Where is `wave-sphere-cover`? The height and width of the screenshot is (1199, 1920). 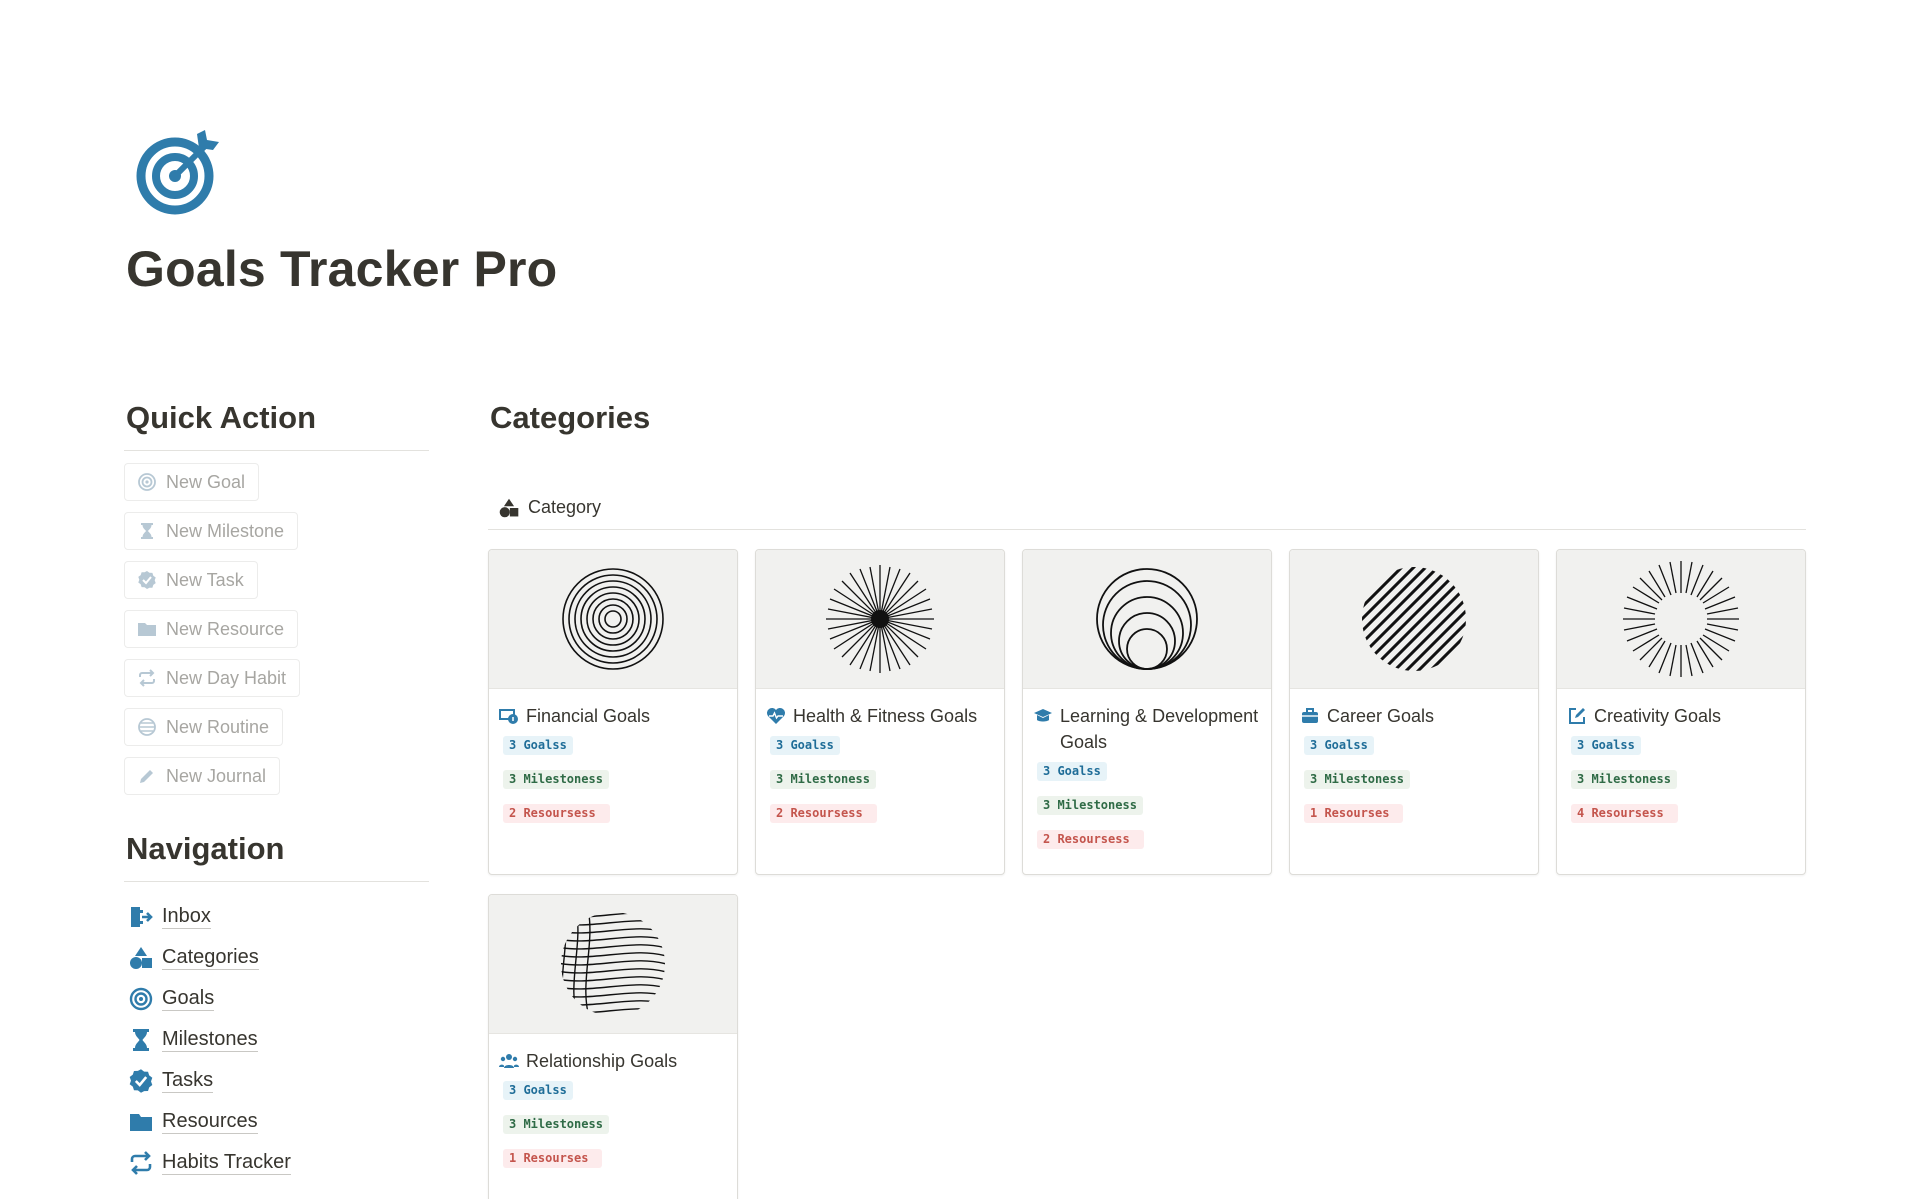 wave-sphere-cover is located at coordinates (613, 964).